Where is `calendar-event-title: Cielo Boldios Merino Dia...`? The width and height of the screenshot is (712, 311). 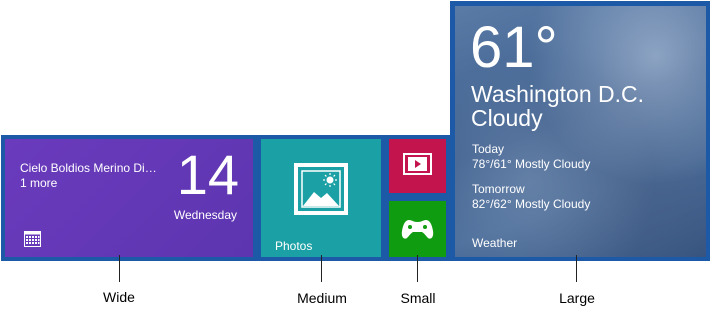
calendar-event-title: Cielo Boldios Merino Dia... is located at coordinates (90, 168).